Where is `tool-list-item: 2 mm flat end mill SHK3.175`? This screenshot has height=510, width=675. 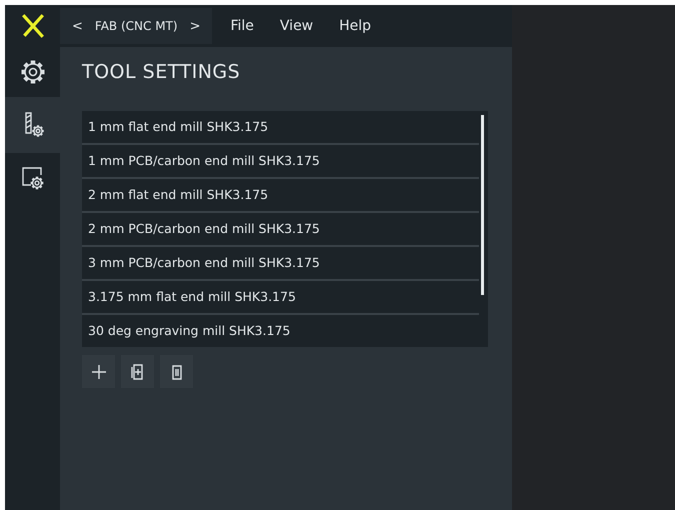
tool-list-item: 2 mm flat end mill SHK3.175 is located at coordinates (280, 196).